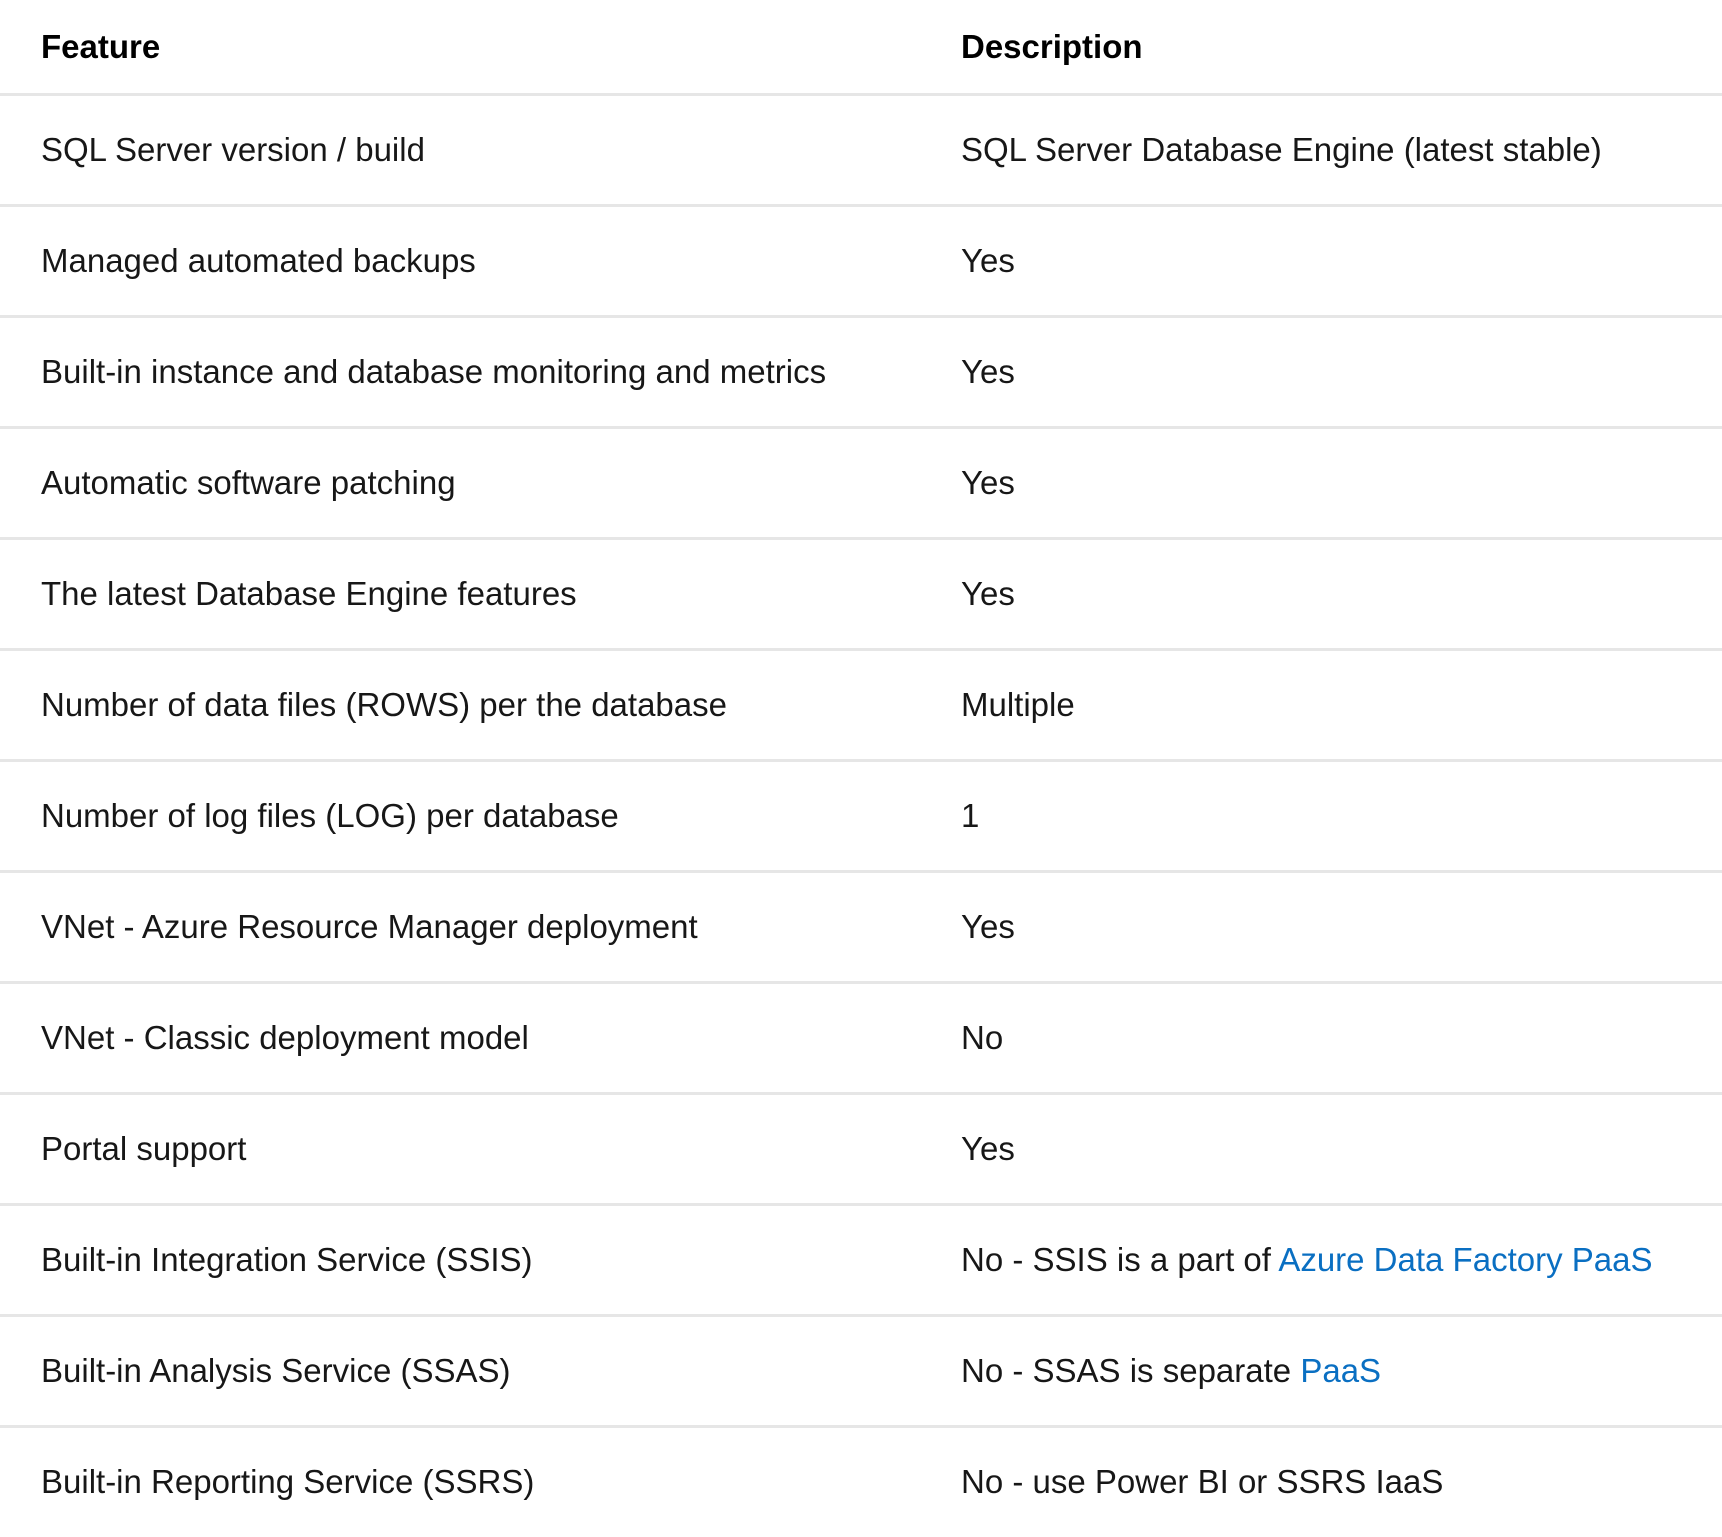 This screenshot has width=1722, height=1537. Describe the element at coordinates (460, 594) in the screenshot. I see `feature-cell: The latest Database Engine features` at that location.